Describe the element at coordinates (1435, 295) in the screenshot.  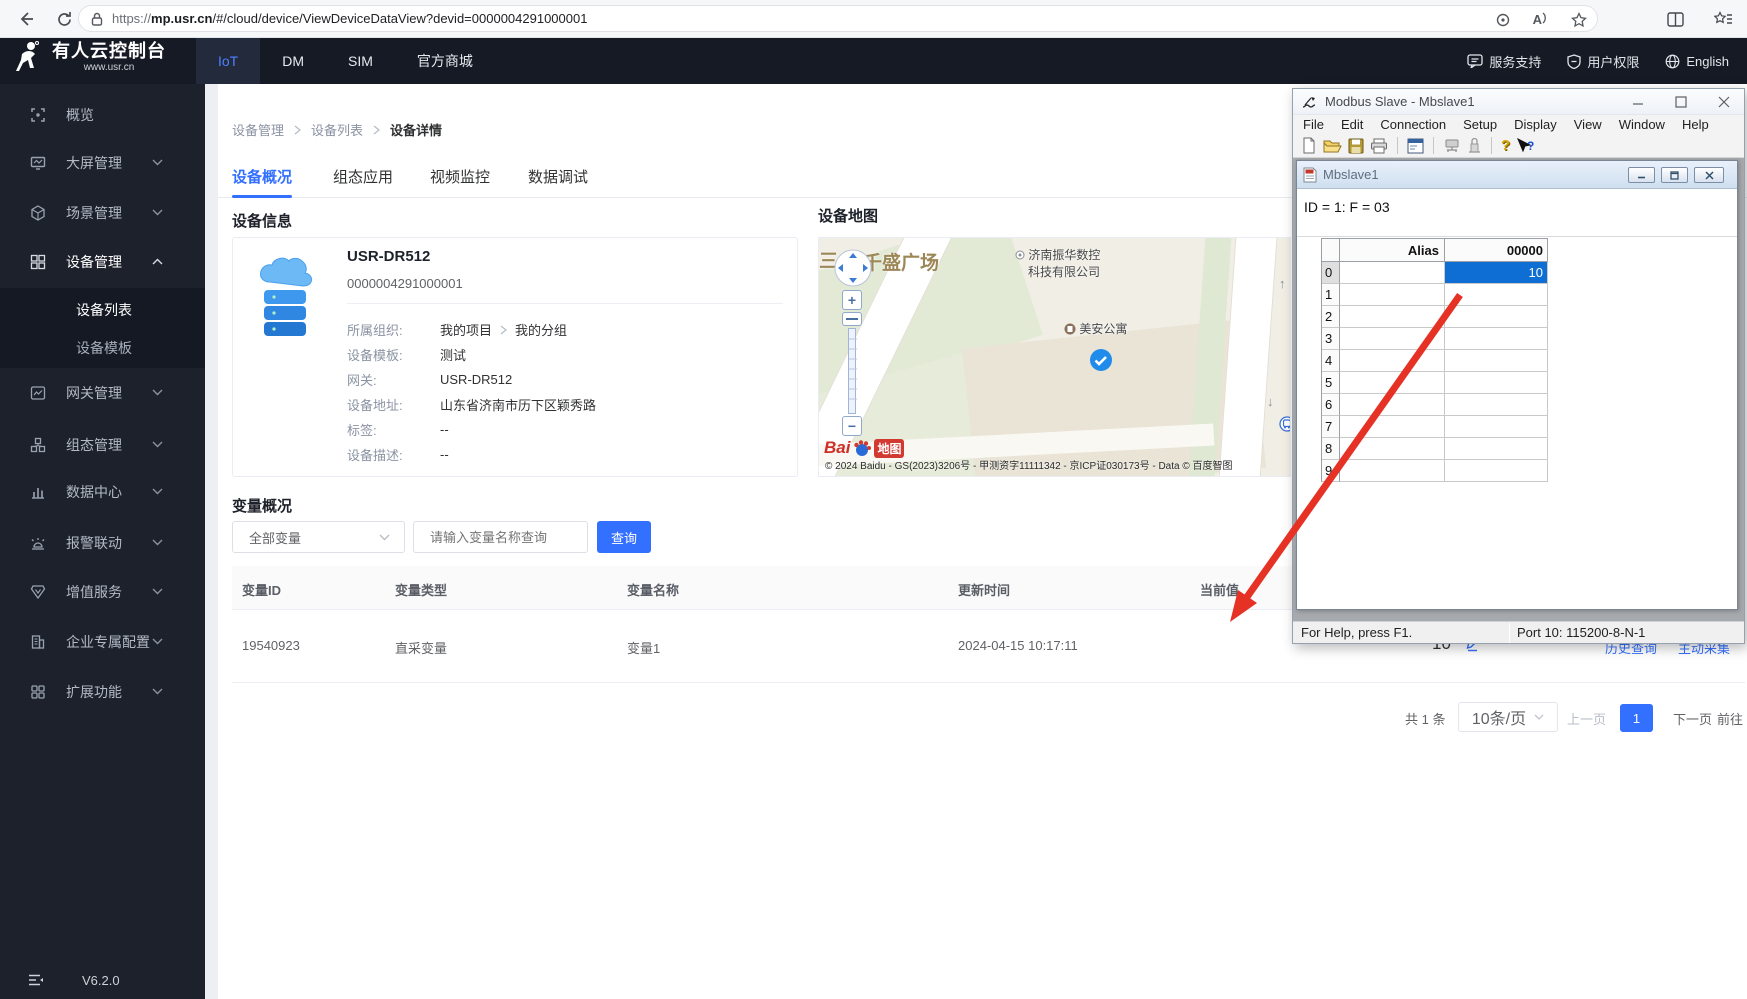
I see `grid-row-1: 1` at that location.